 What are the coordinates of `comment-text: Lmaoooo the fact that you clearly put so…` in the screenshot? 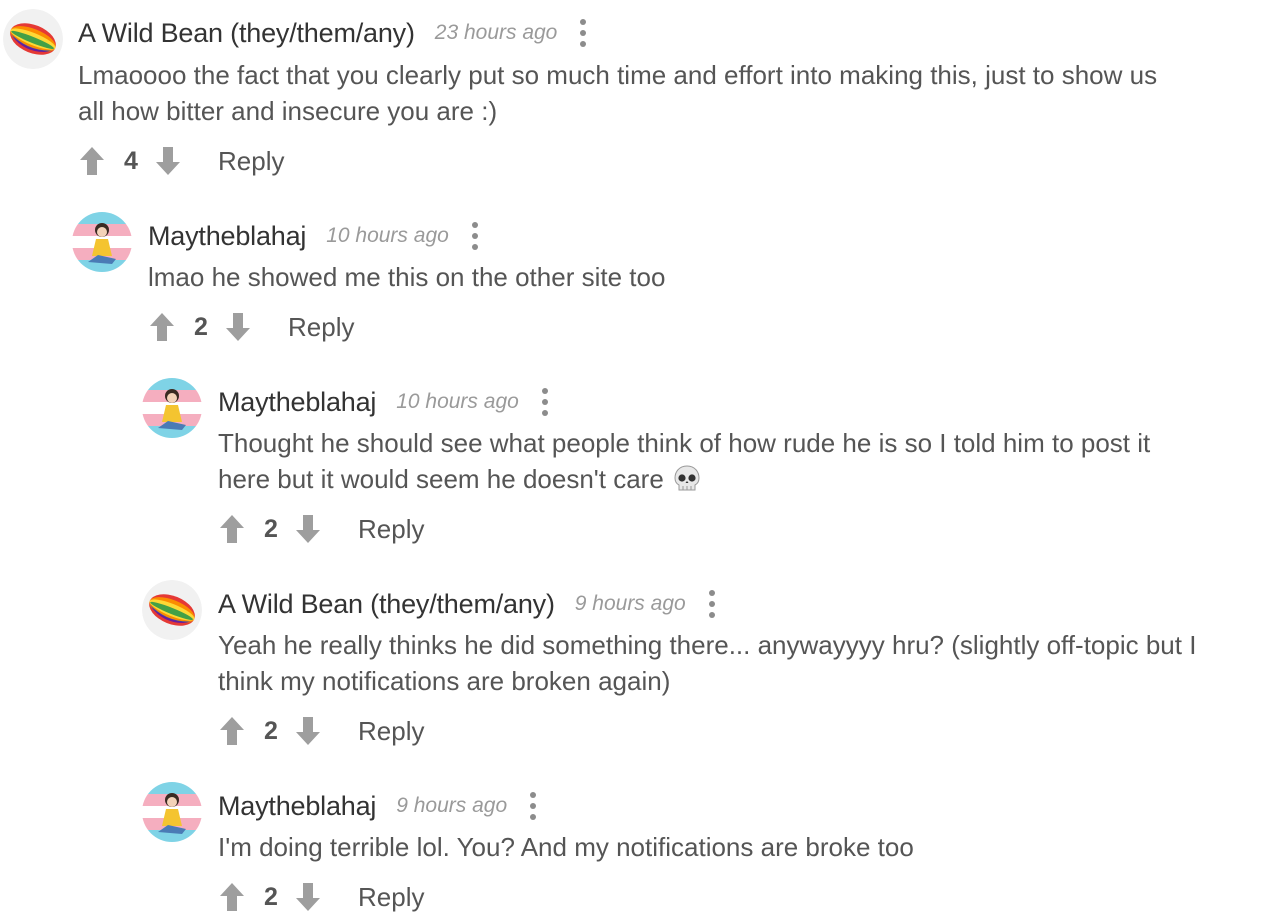 It's located at (618, 93).